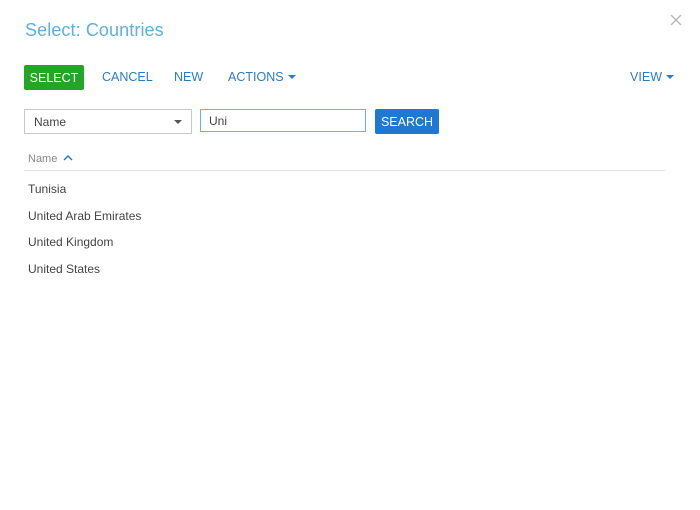  I want to click on search-button: SEARCH, so click(407, 121).